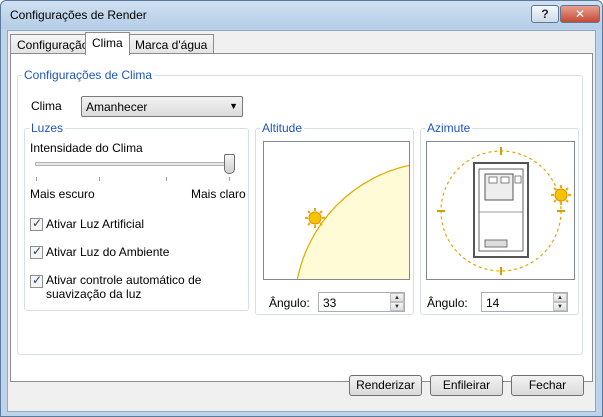 The image size is (603, 417). What do you see at coordinates (229, 164) in the screenshot?
I see `intensity-slider-thumb` at bounding box center [229, 164].